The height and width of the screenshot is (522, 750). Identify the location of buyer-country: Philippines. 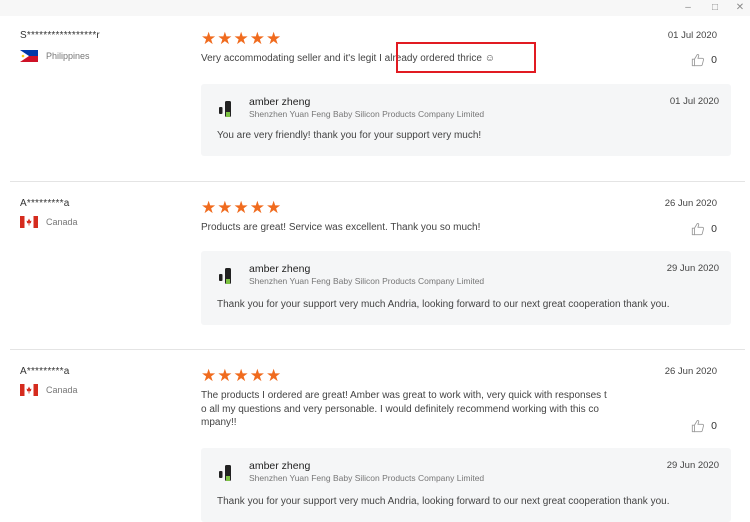
(55, 56).